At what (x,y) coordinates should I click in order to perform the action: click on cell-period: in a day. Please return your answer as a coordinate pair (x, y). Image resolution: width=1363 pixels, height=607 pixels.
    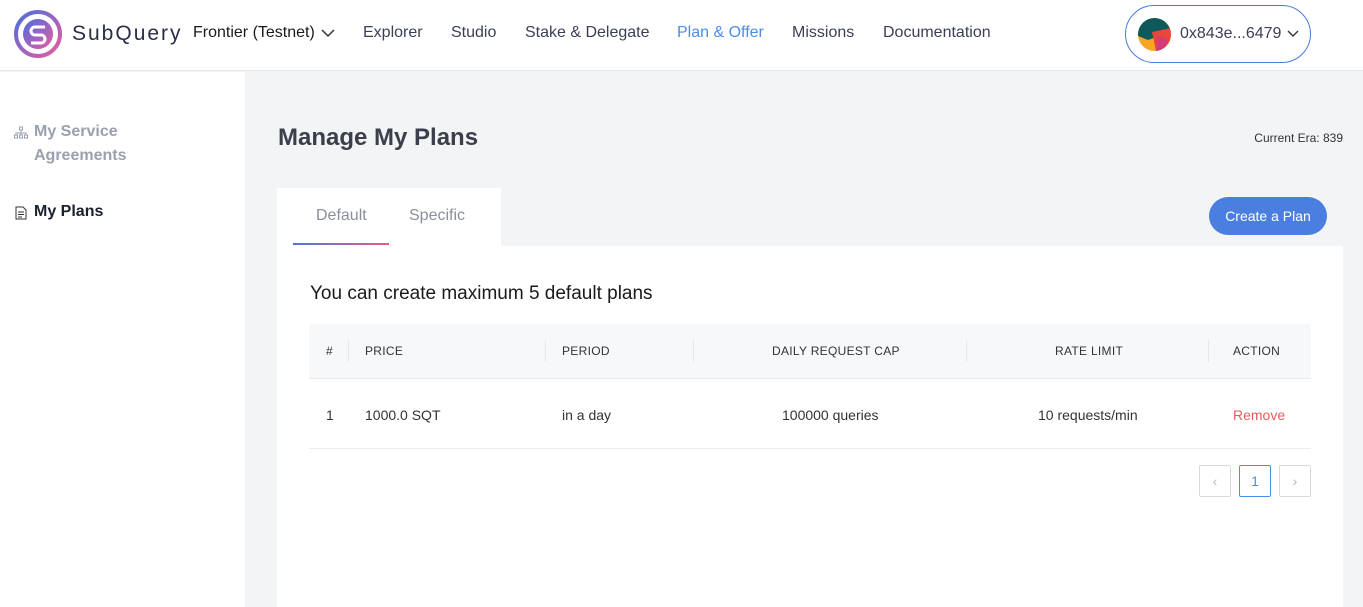
    Looking at the image, I should click on (587, 415).